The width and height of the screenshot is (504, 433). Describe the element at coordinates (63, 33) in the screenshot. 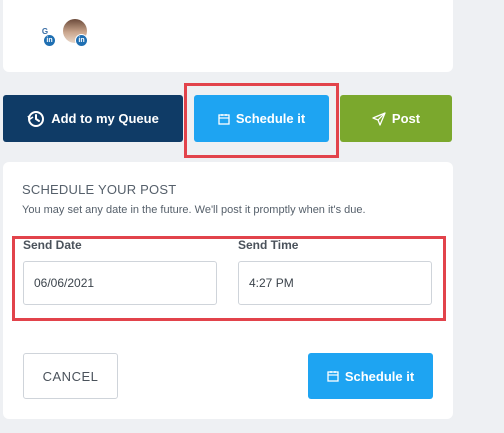

I see `profile-avatars: G in in` at that location.